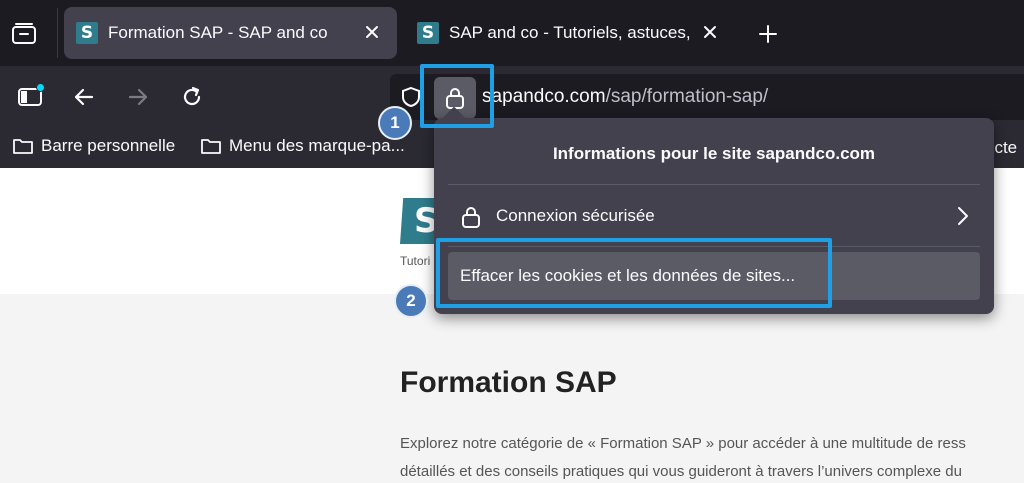 The width and height of the screenshot is (1024, 483). I want to click on new-tab-button, so click(768, 34).